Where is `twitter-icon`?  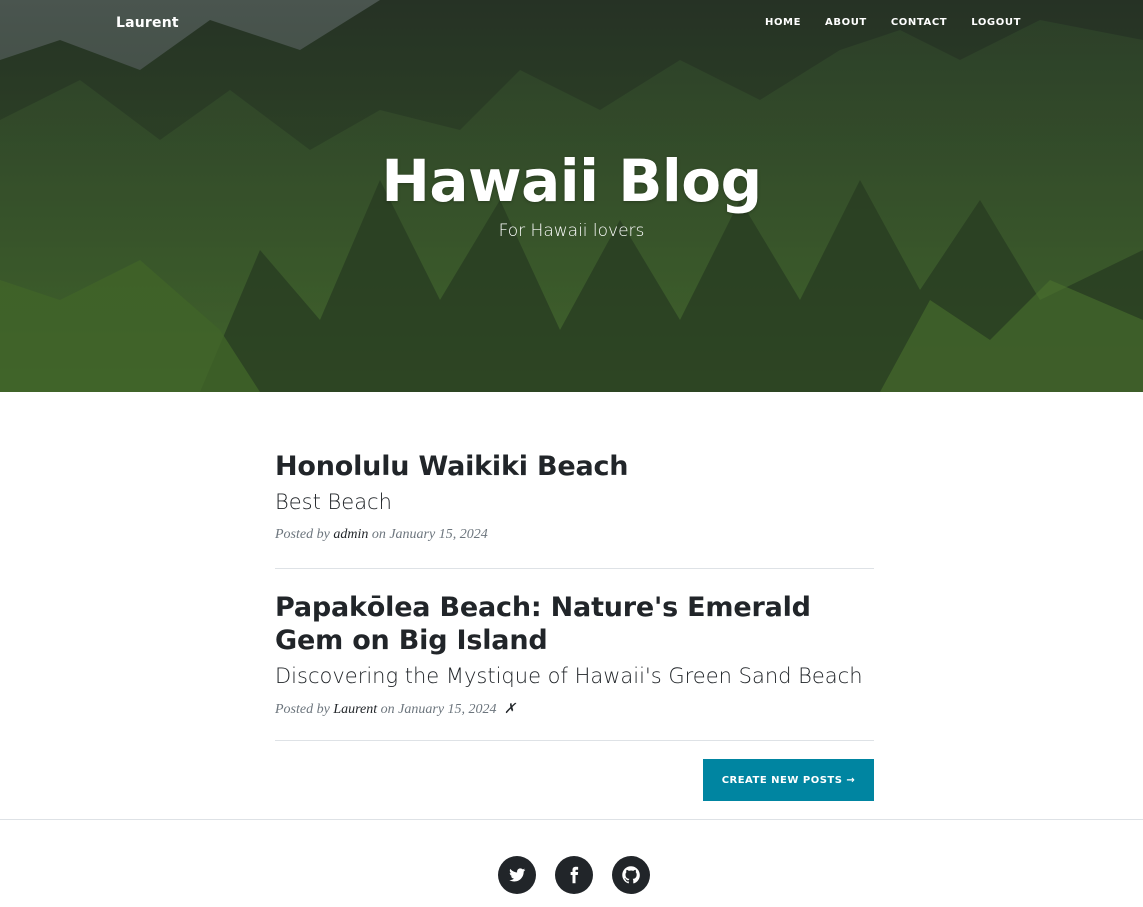 twitter-icon is located at coordinates (517, 875).